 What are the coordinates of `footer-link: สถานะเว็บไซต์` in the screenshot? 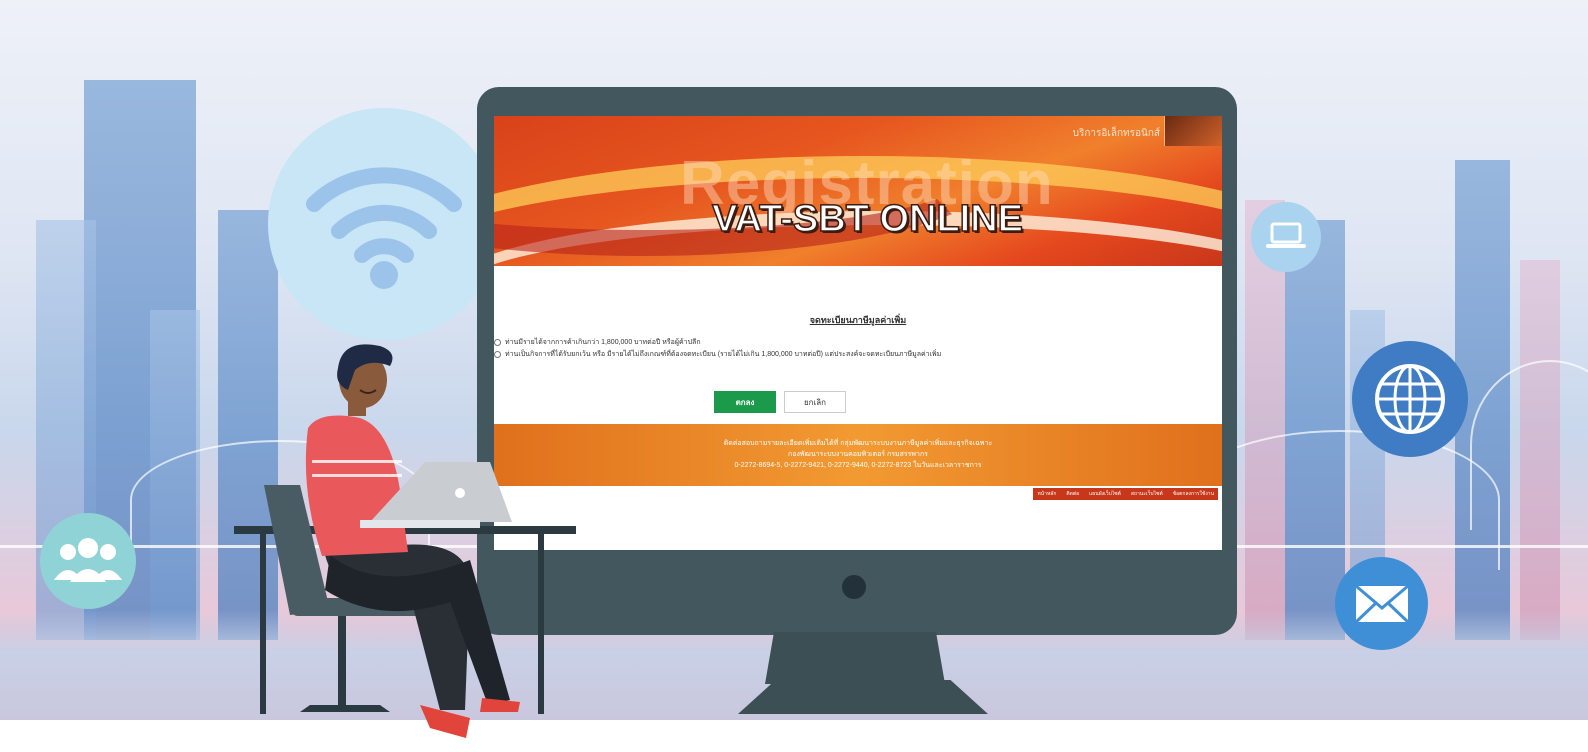 It's located at (1147, 494).